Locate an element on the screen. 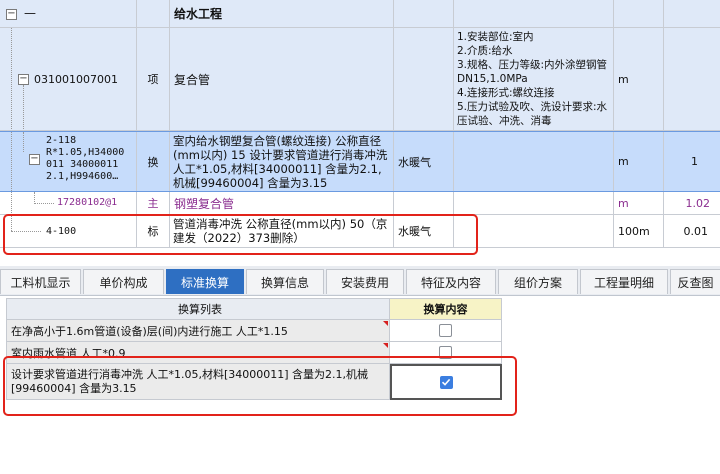 The height and width of the screenshot is (474, 720). section-title: 给水工程 is located at coordinates (198, 14).